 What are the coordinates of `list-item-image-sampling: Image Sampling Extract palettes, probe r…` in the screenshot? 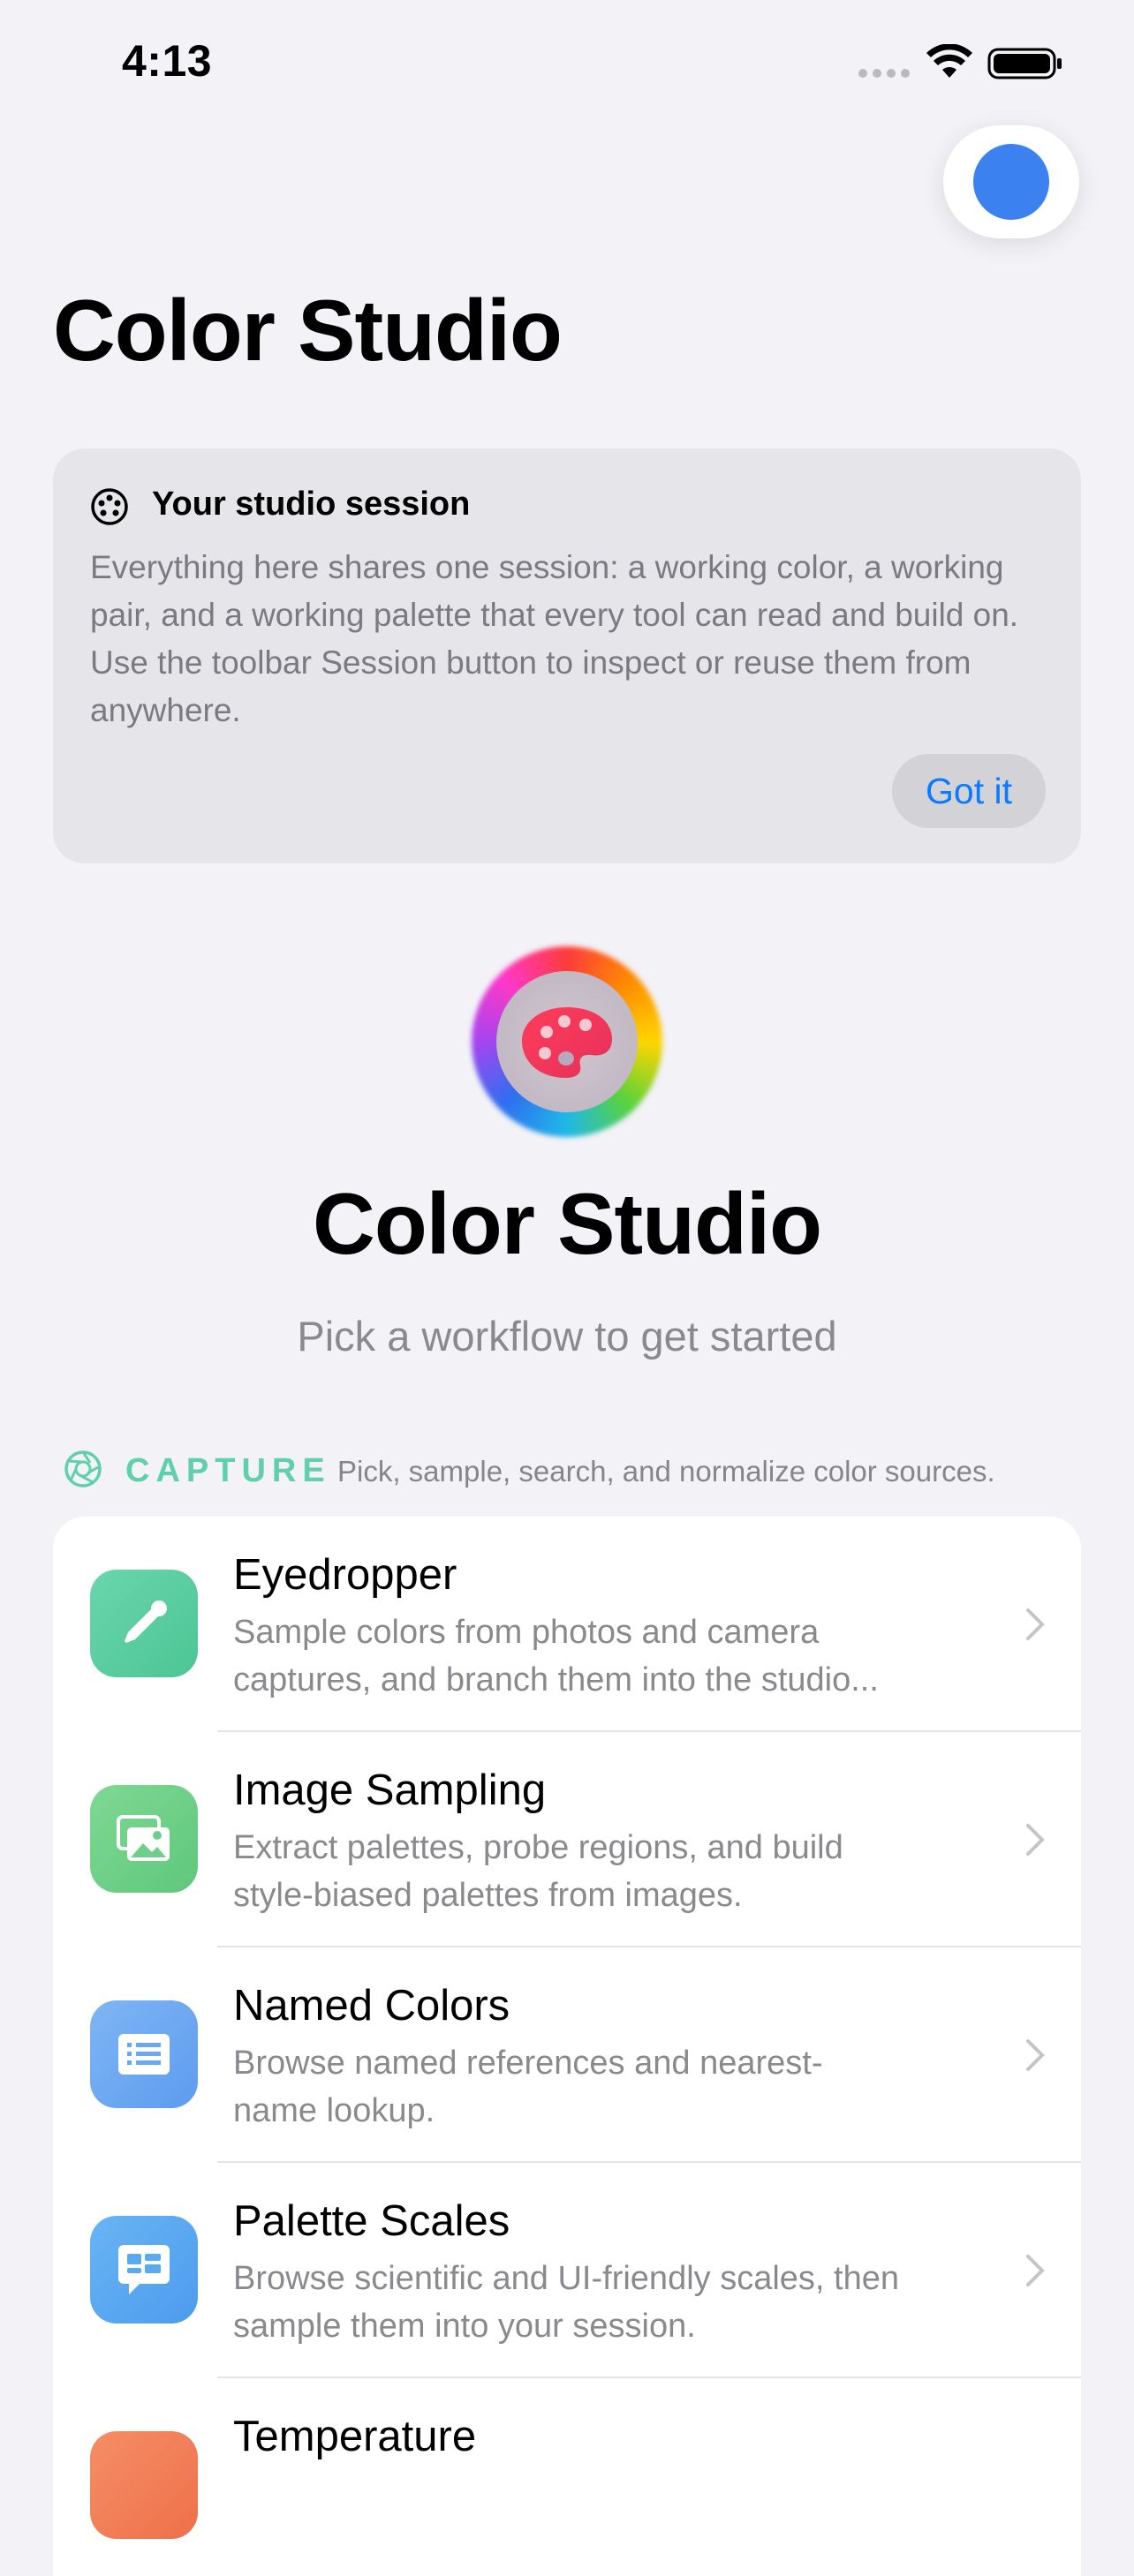 It's located at (567, 1840).